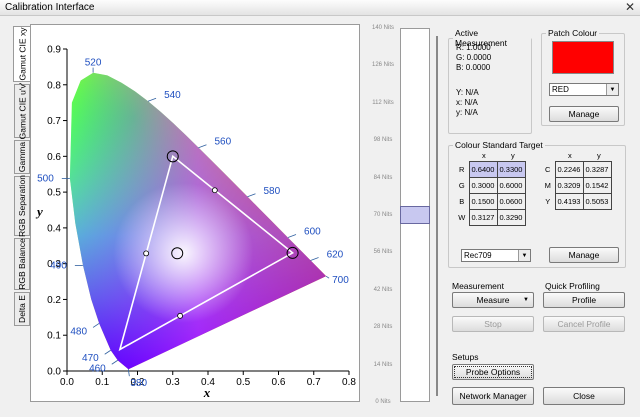 Image resolution: width=640 pixels, height=417 pixels. I want to click on nits-tick-label: 28 Nits, so click(383, 327).